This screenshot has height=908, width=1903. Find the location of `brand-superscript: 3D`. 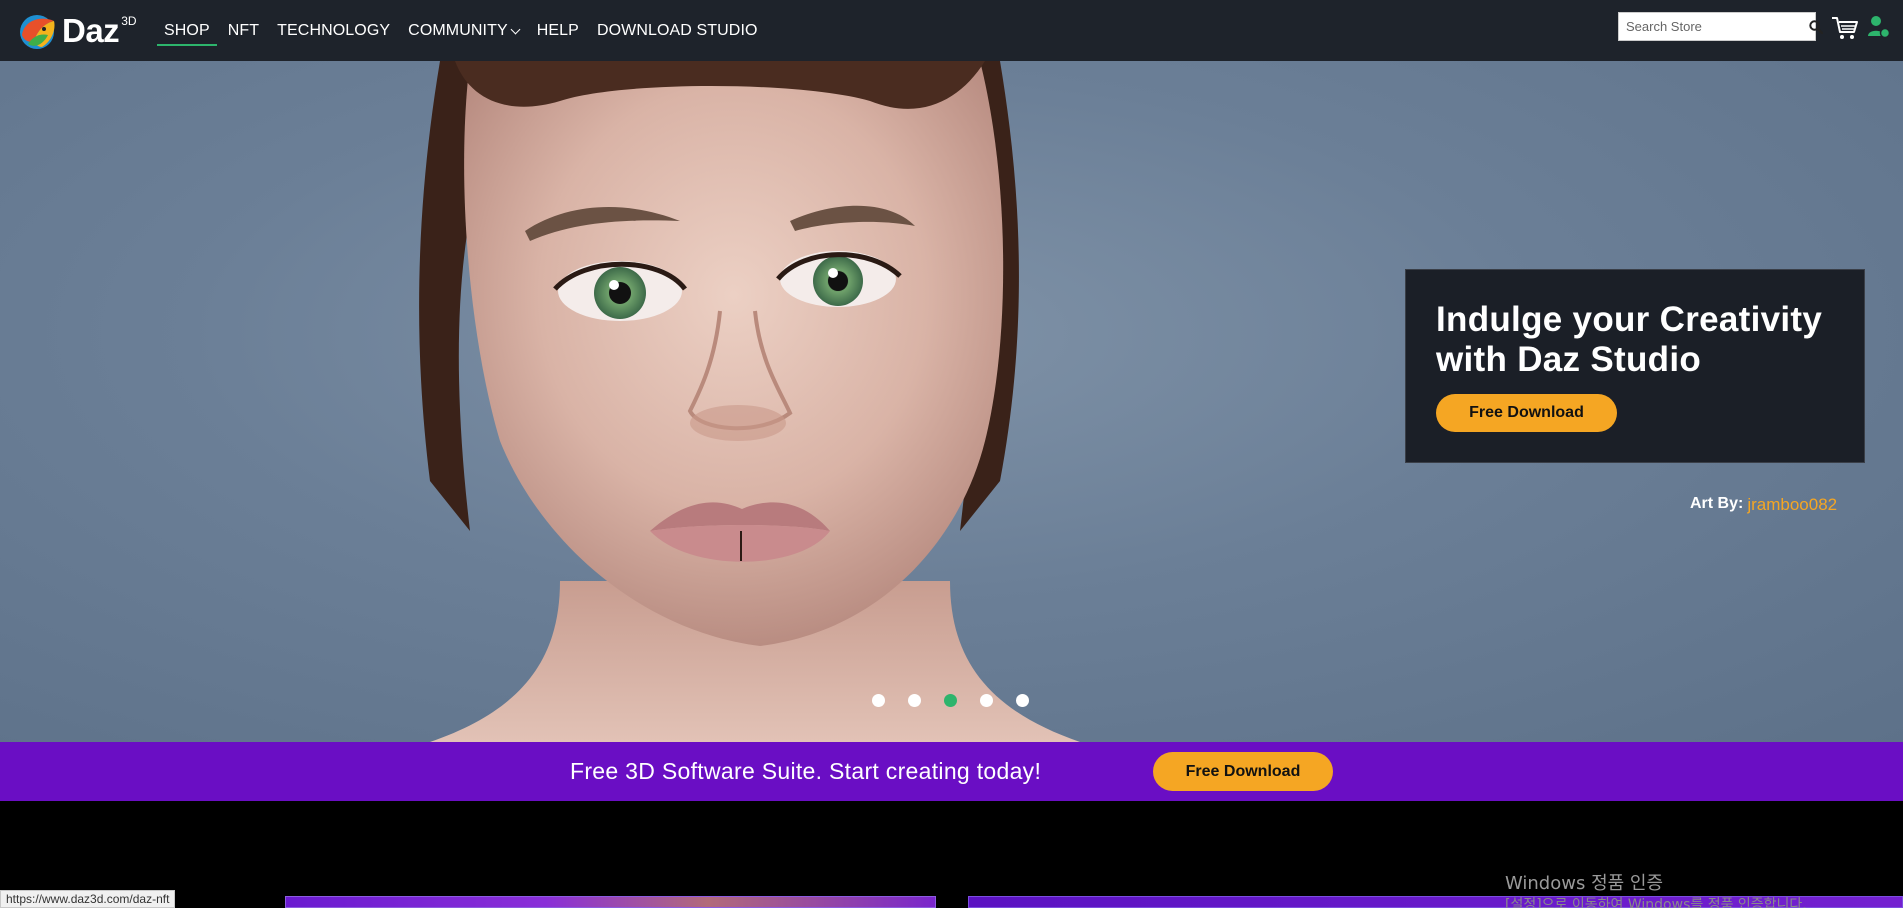

brand-superscript: 3D is located at coordinates (129, 21).